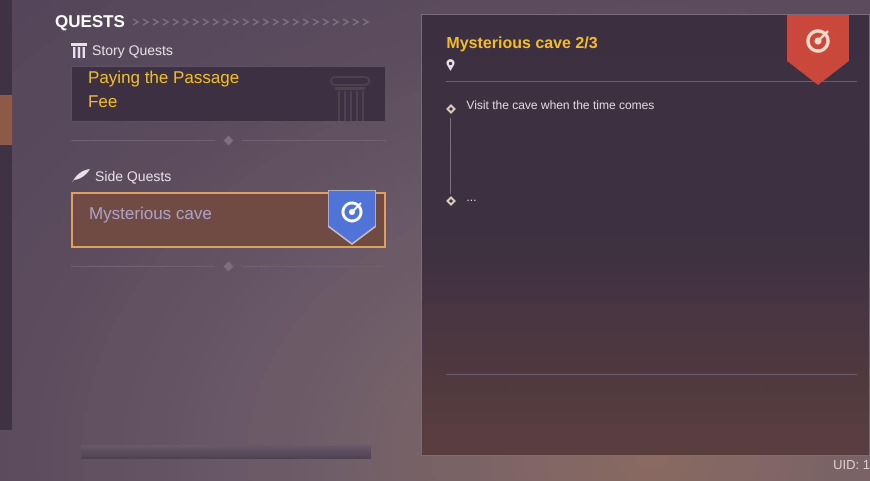 Image resolution: width=870 pixels, height=481 pixels. I want to click on pillar-icon, so click(350, 98).